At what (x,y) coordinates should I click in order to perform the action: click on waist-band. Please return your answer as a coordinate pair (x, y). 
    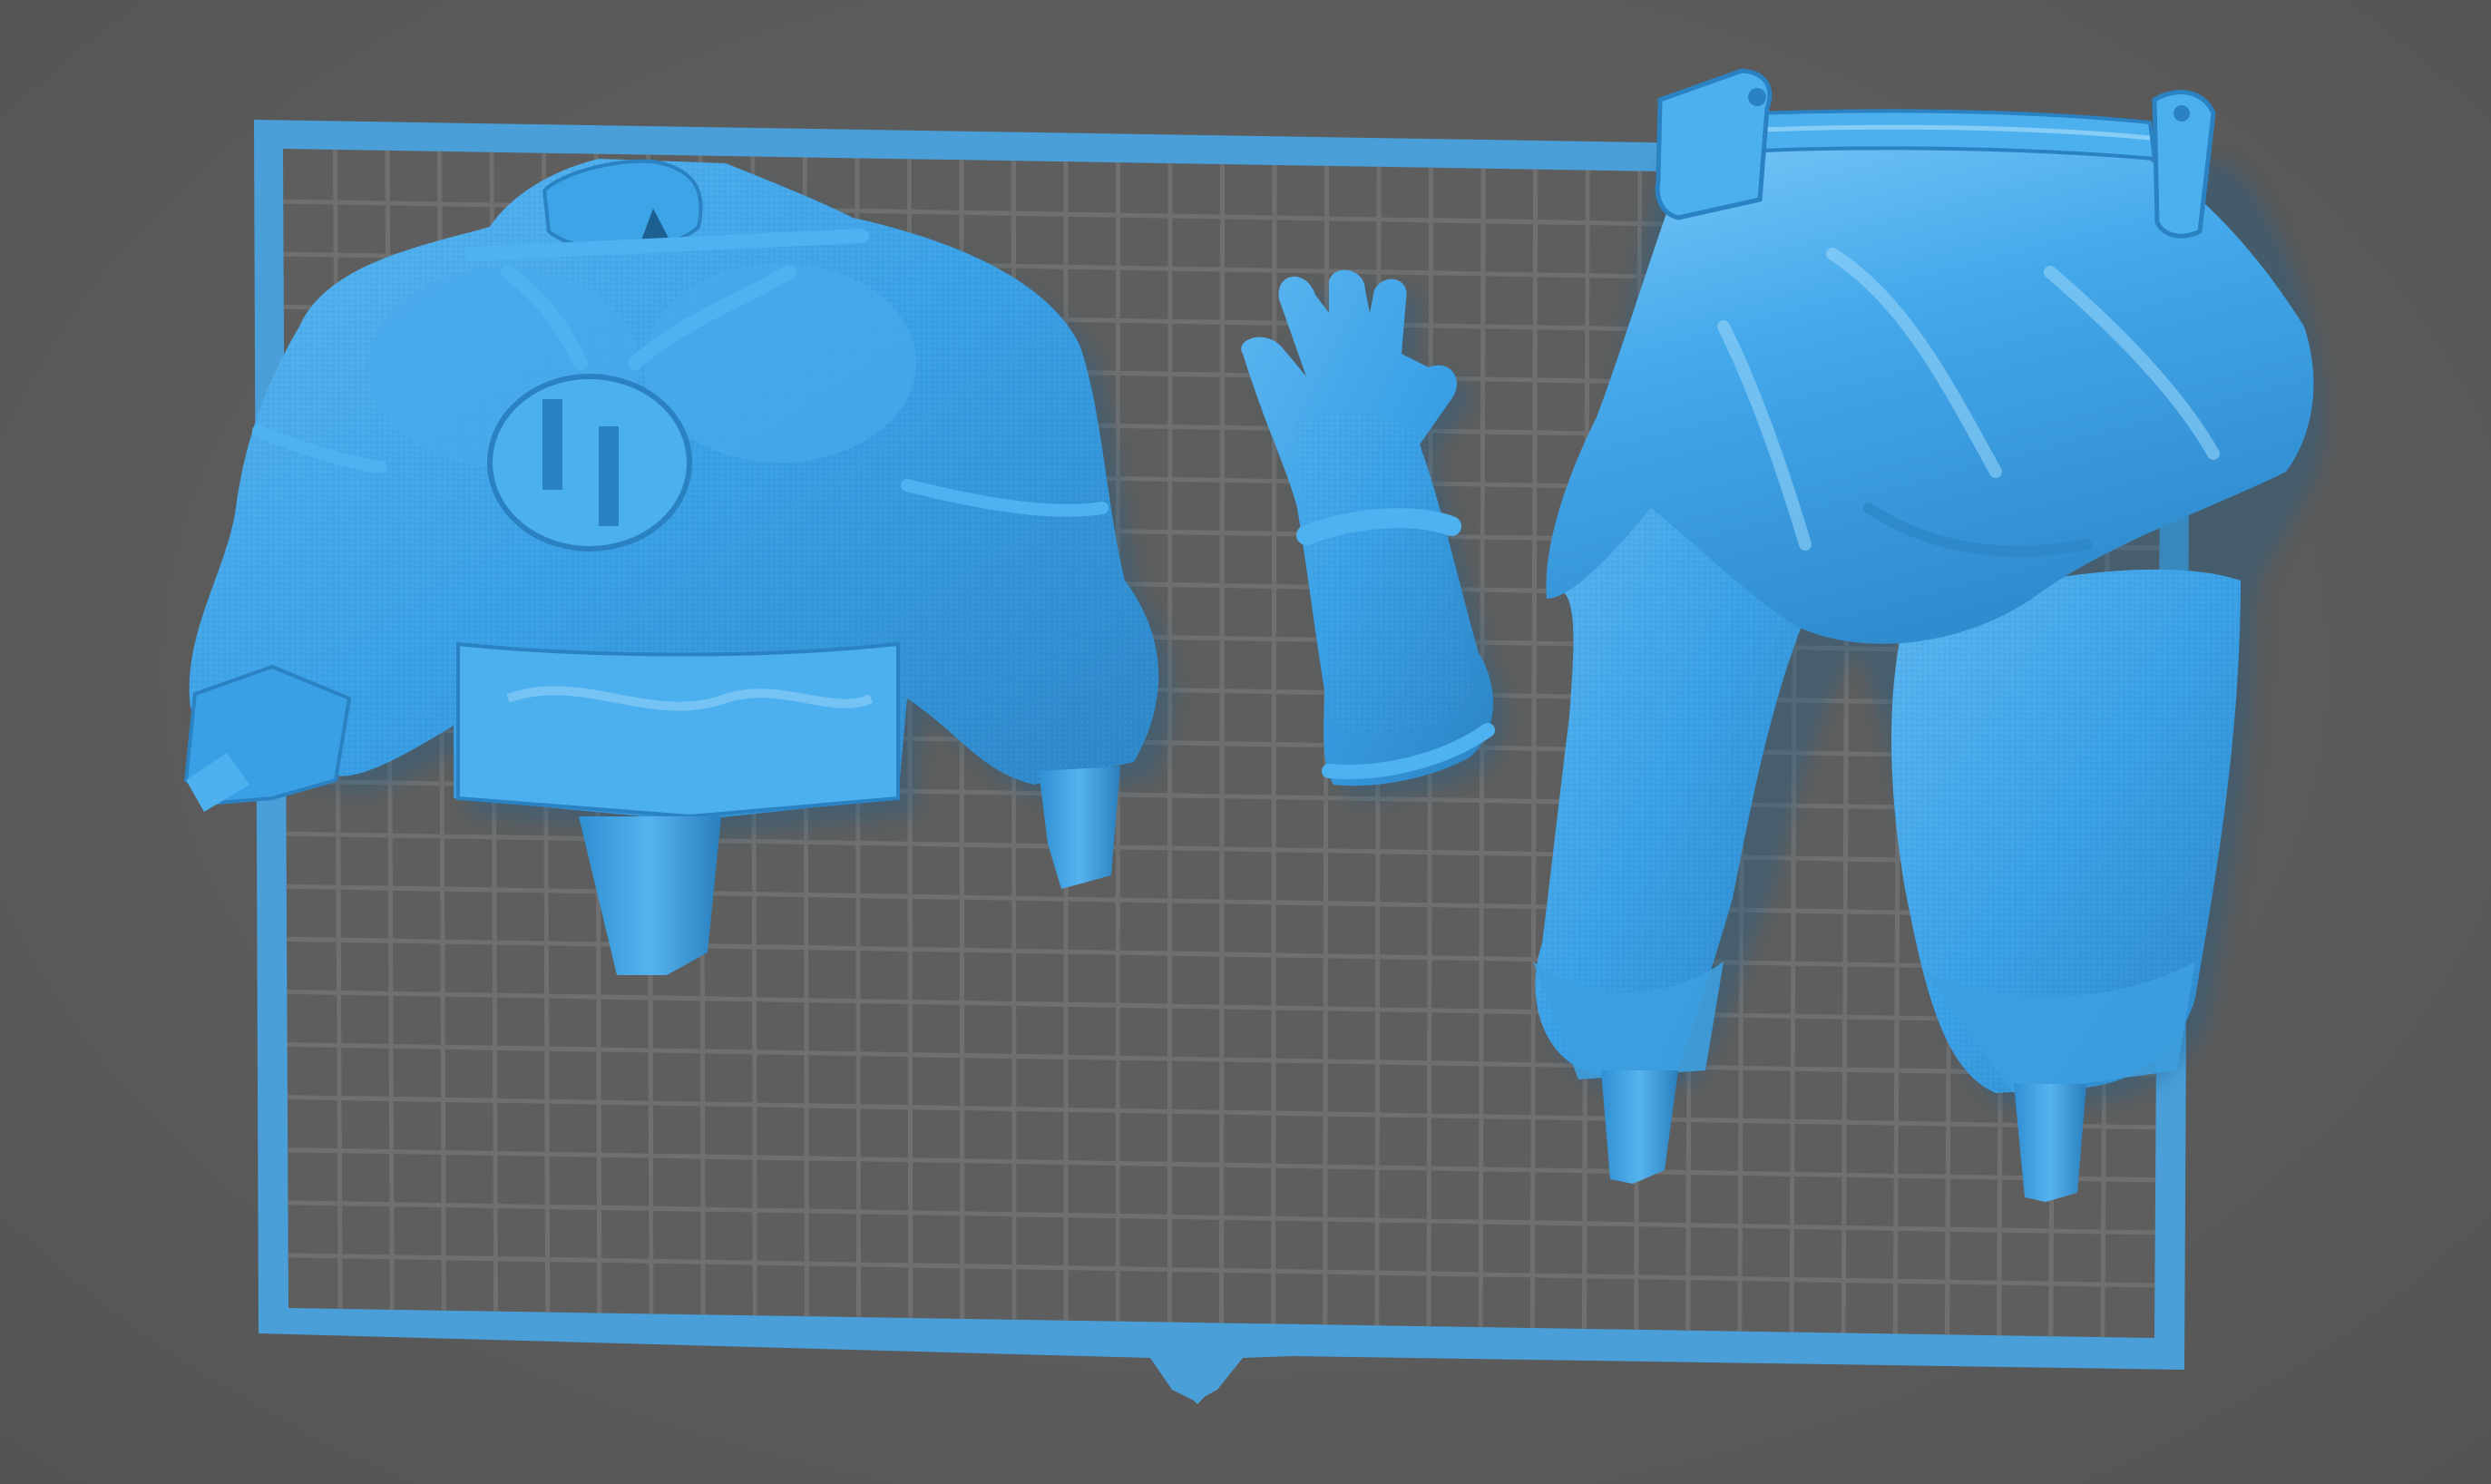
    Looking at the image, I should click on (678, 730).